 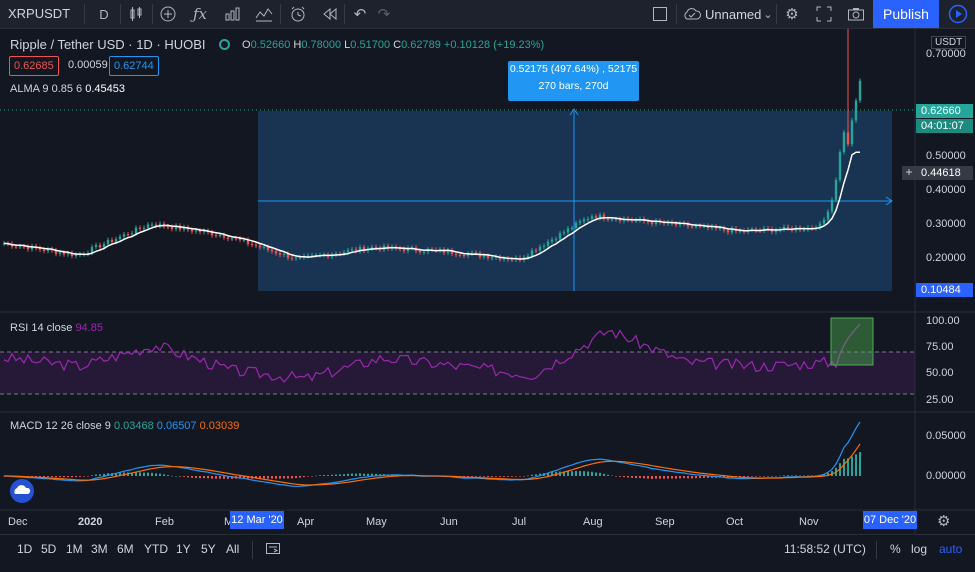 I want to click on redo-icon: ↷, so click(x=384, y=14).